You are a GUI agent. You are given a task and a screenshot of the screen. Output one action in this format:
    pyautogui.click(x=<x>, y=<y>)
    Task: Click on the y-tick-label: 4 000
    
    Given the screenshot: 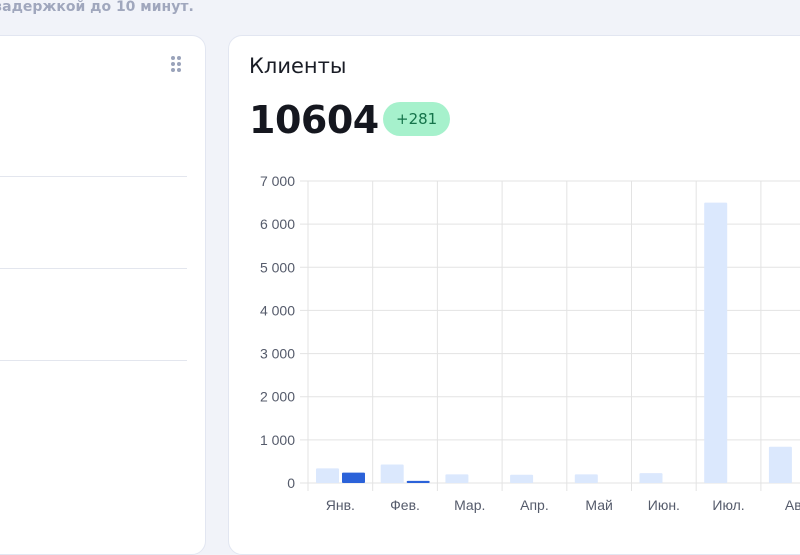 What is the action you would take?
    pyautogui.click(x=277, y=310)
    